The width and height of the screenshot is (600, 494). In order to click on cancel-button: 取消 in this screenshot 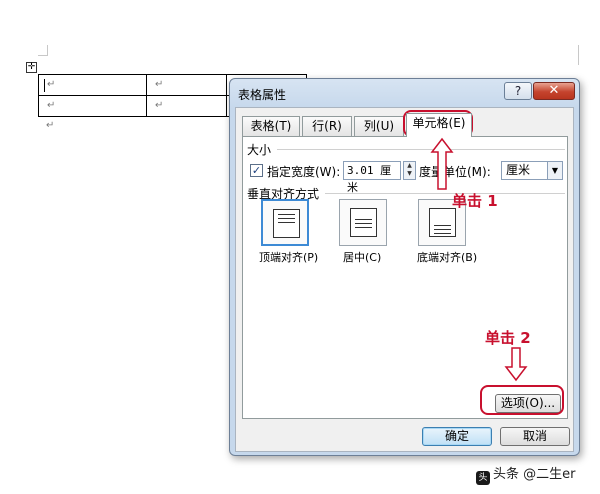, I will do `click(535, 436)`.